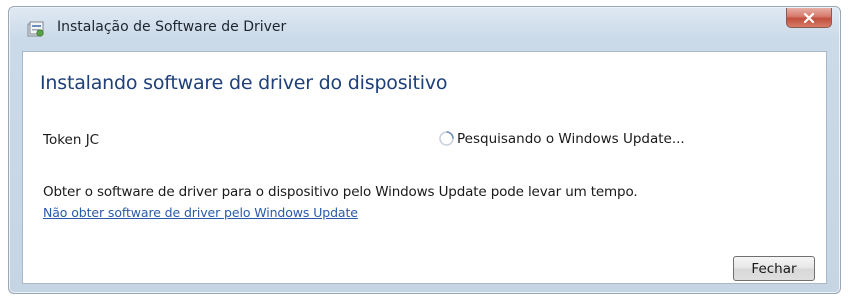 The image size is (851, 300). What do you see at coordinates (424, 28) in the screenshot?
I see `title-bar: Instalação de Software de Driver` at bounding box center [424, 28].